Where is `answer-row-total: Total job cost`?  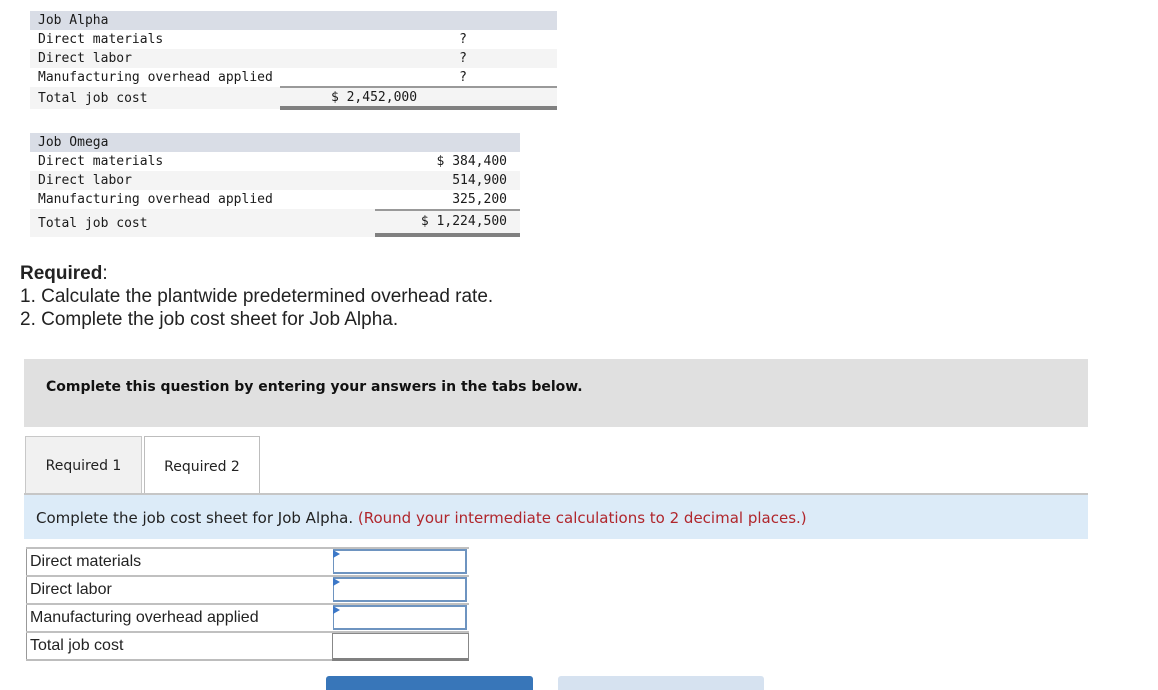 answer-row-total: Total job cost is located at coordinates (247, 646).